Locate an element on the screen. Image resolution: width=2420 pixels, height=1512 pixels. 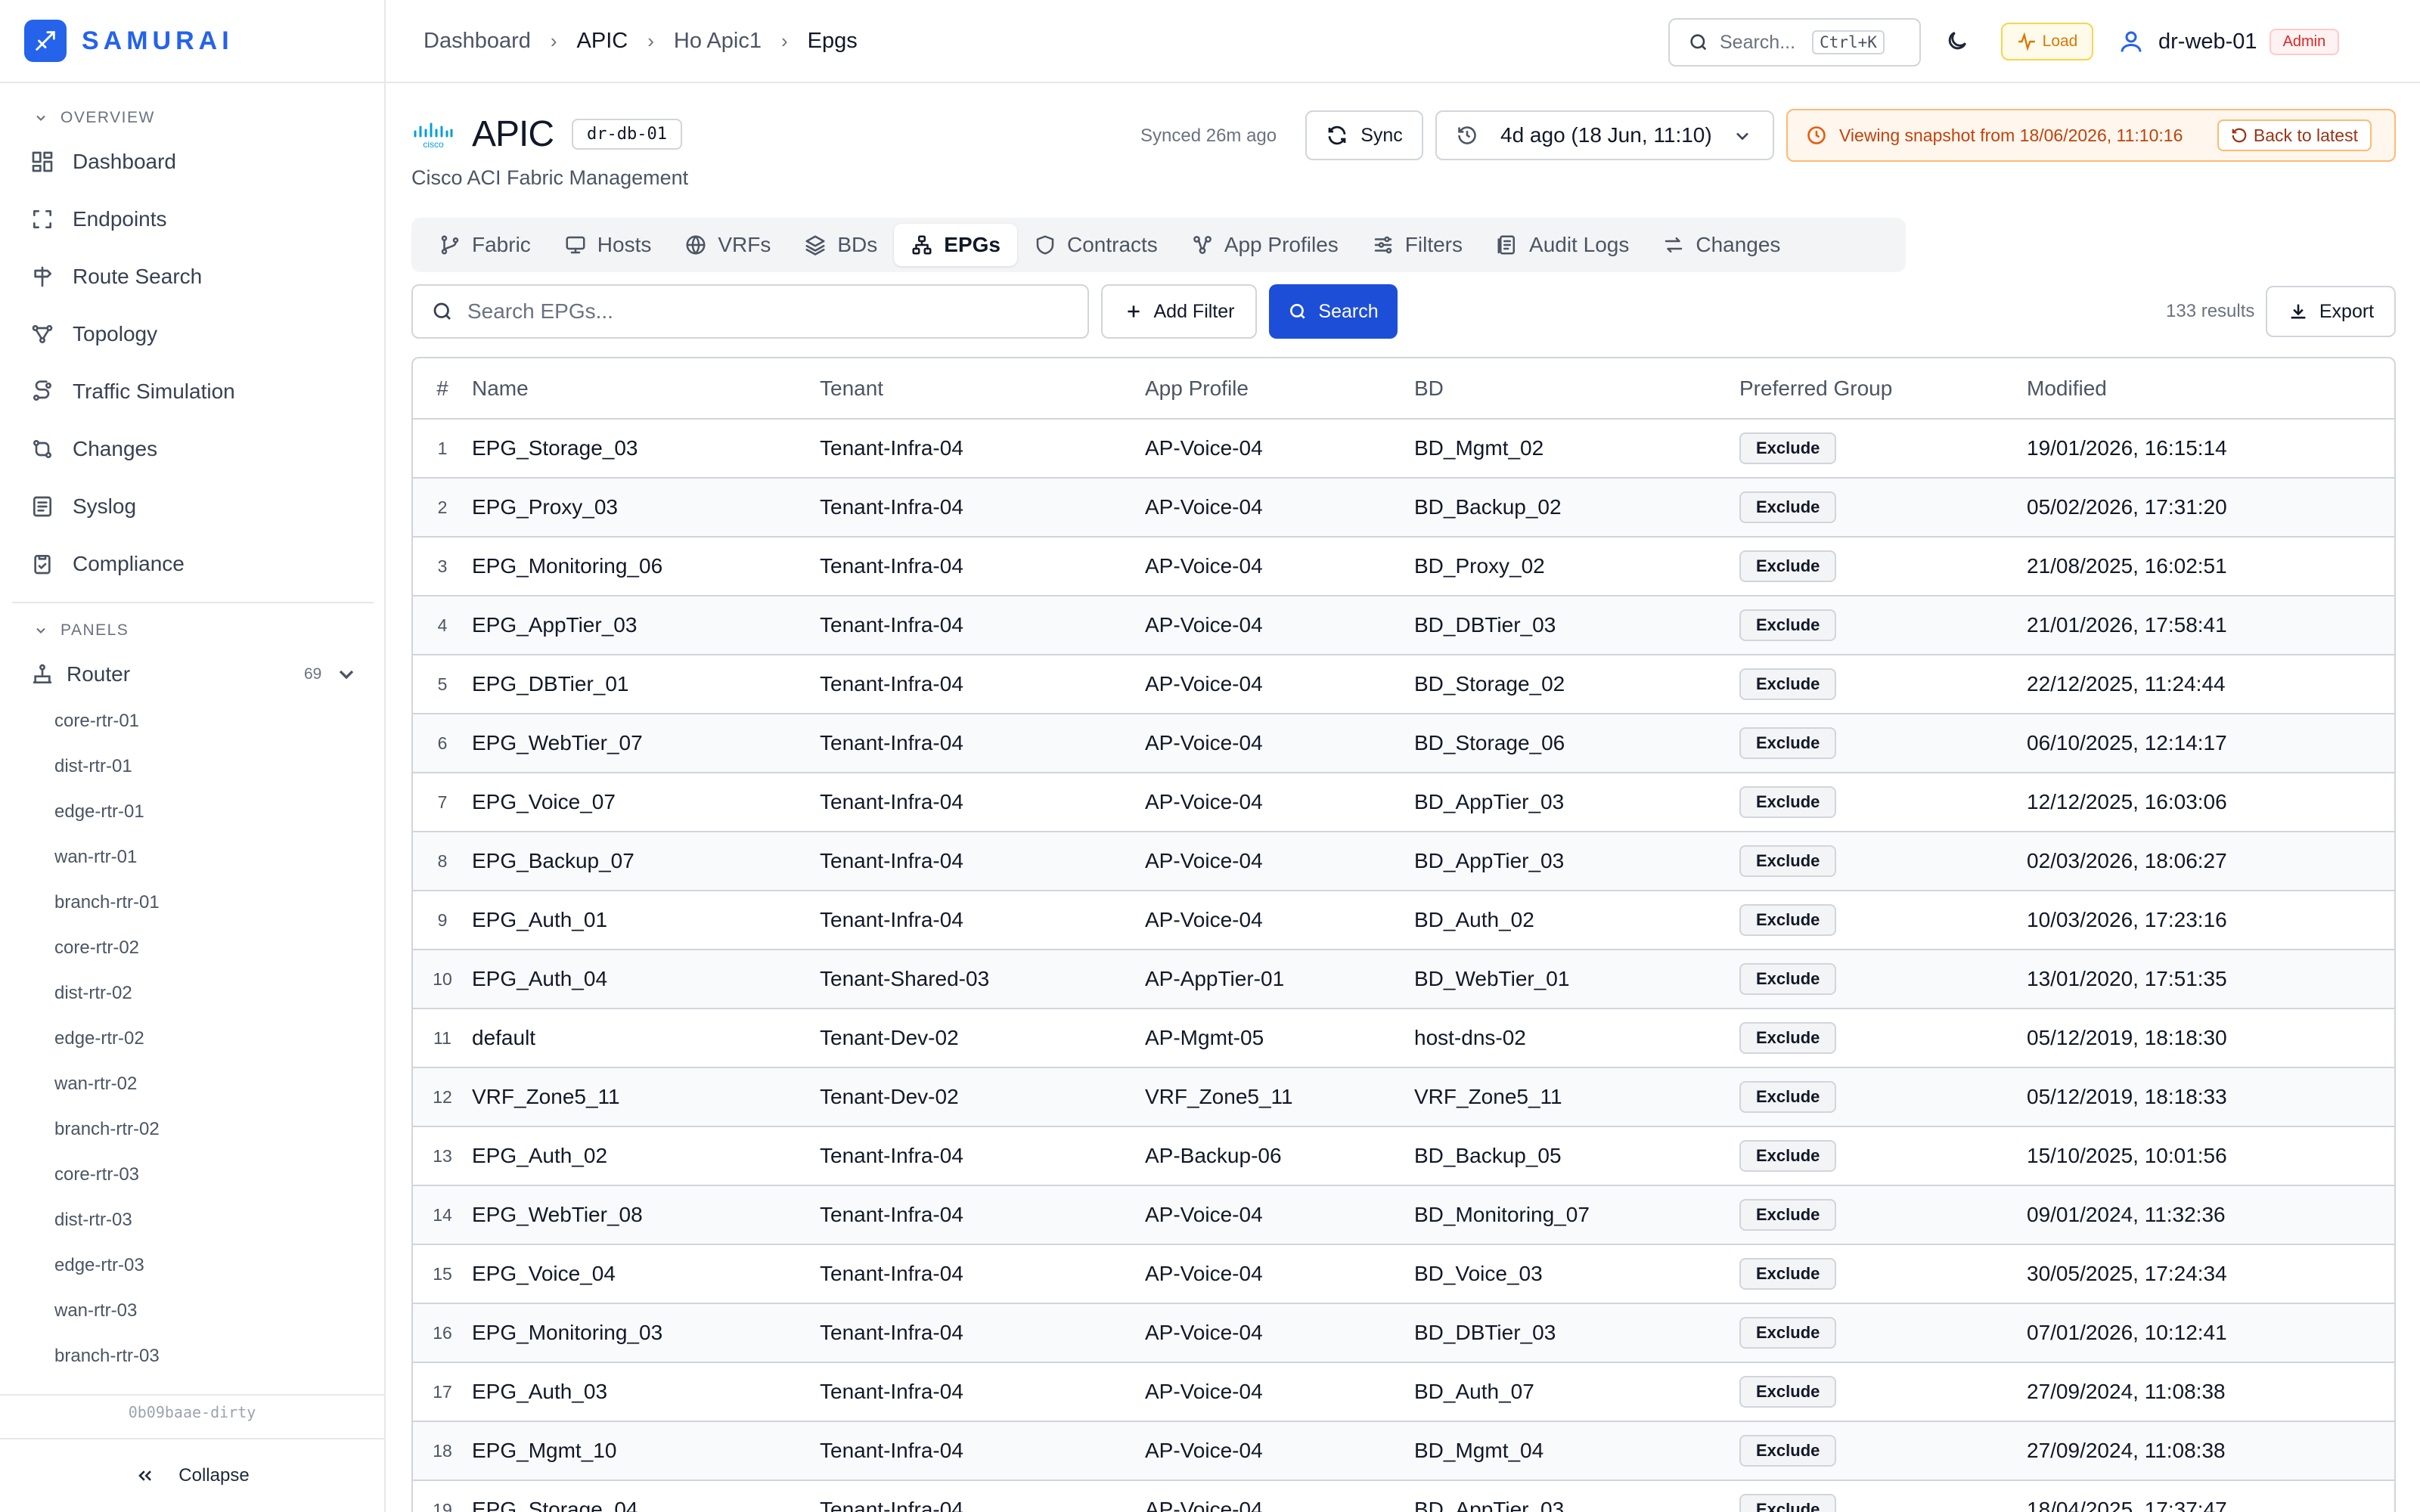
column-header-index: # is located at coordinates (442, 389).